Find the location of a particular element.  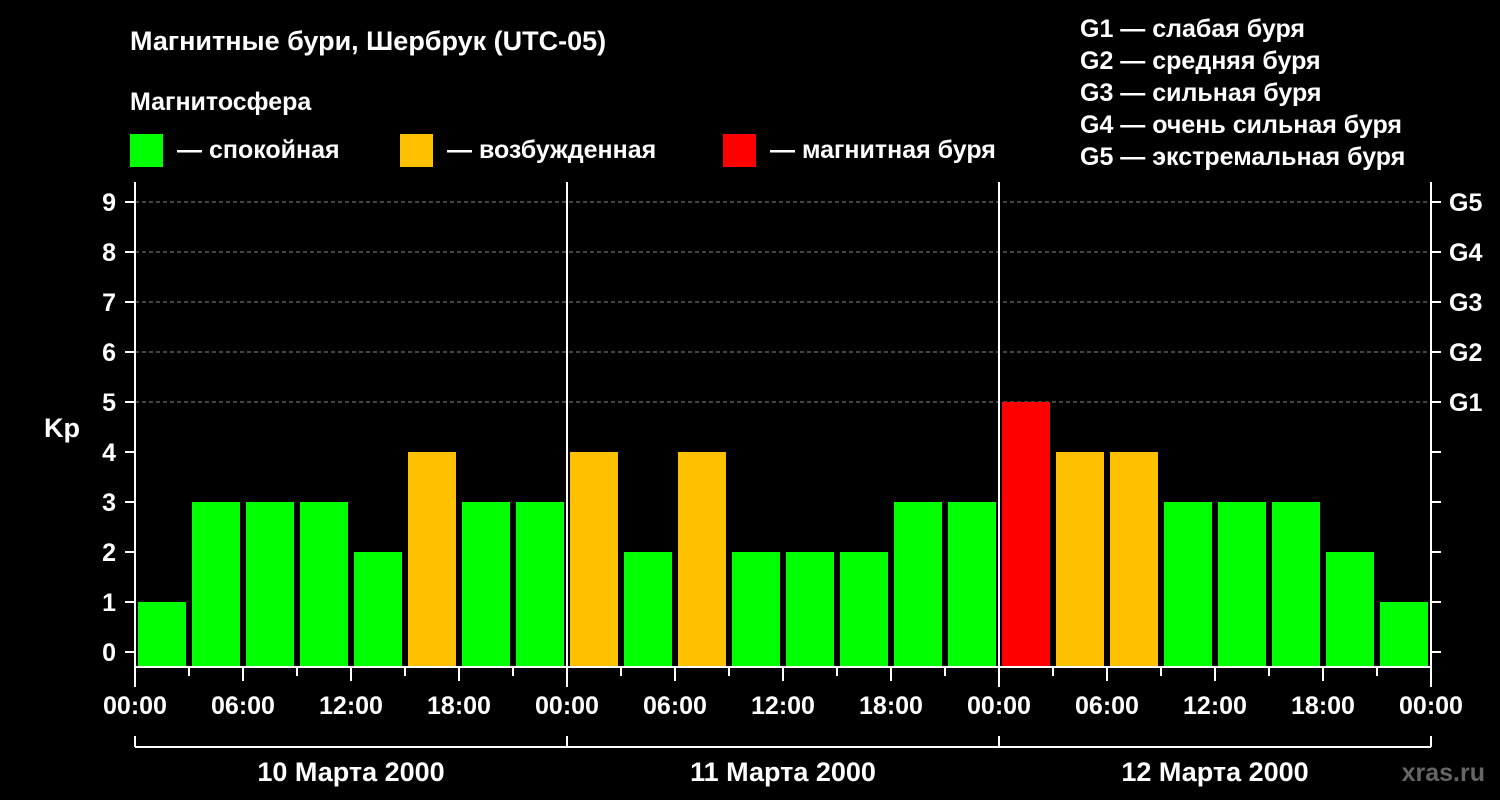

y-tick-label: 3 is located at coordinates (109, 503).